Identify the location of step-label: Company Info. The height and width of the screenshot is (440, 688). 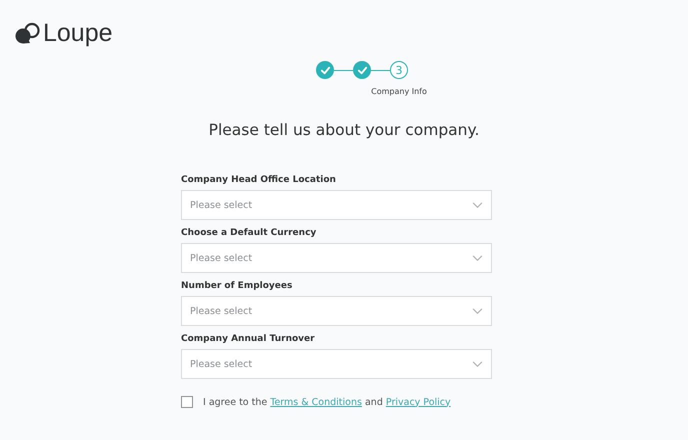
(399, 91).